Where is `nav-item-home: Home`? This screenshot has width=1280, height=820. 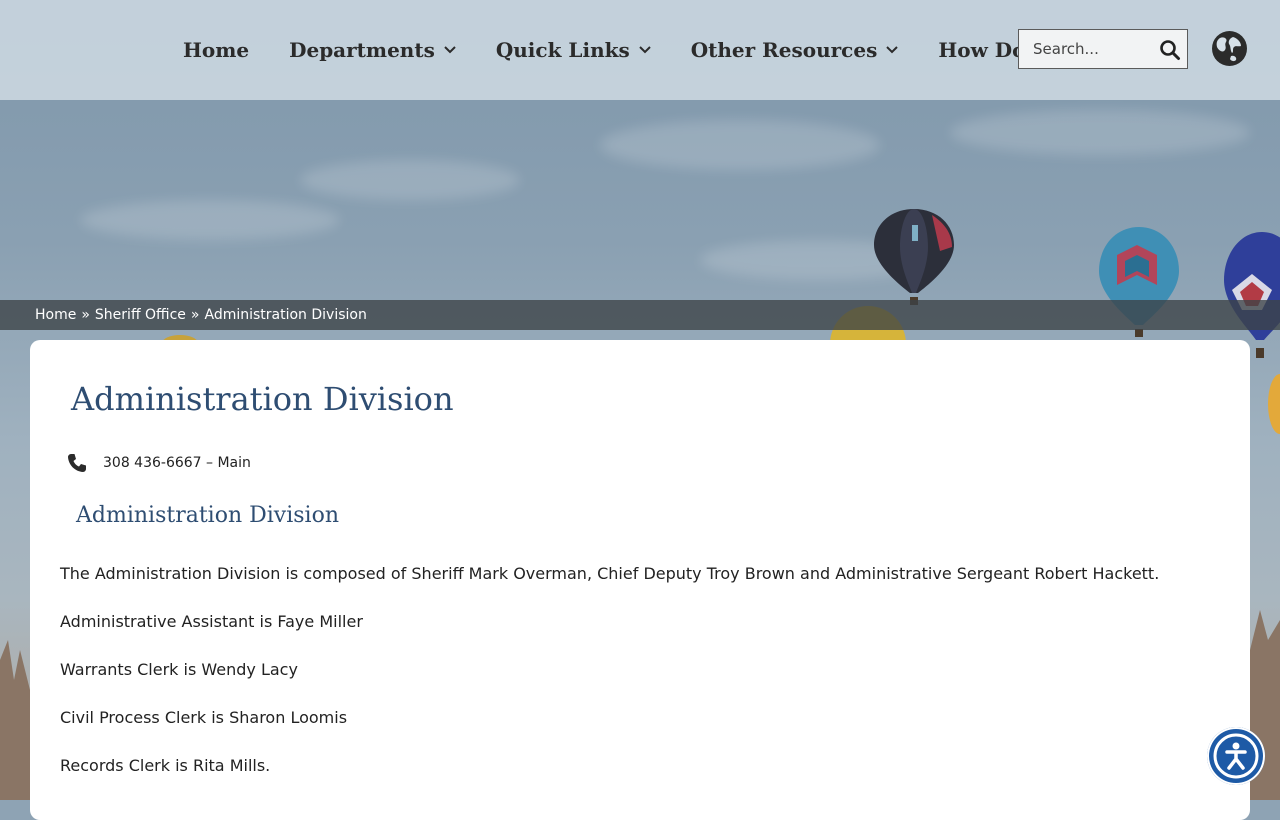
nav-item-home: Home is located at coordinates (216, 50).